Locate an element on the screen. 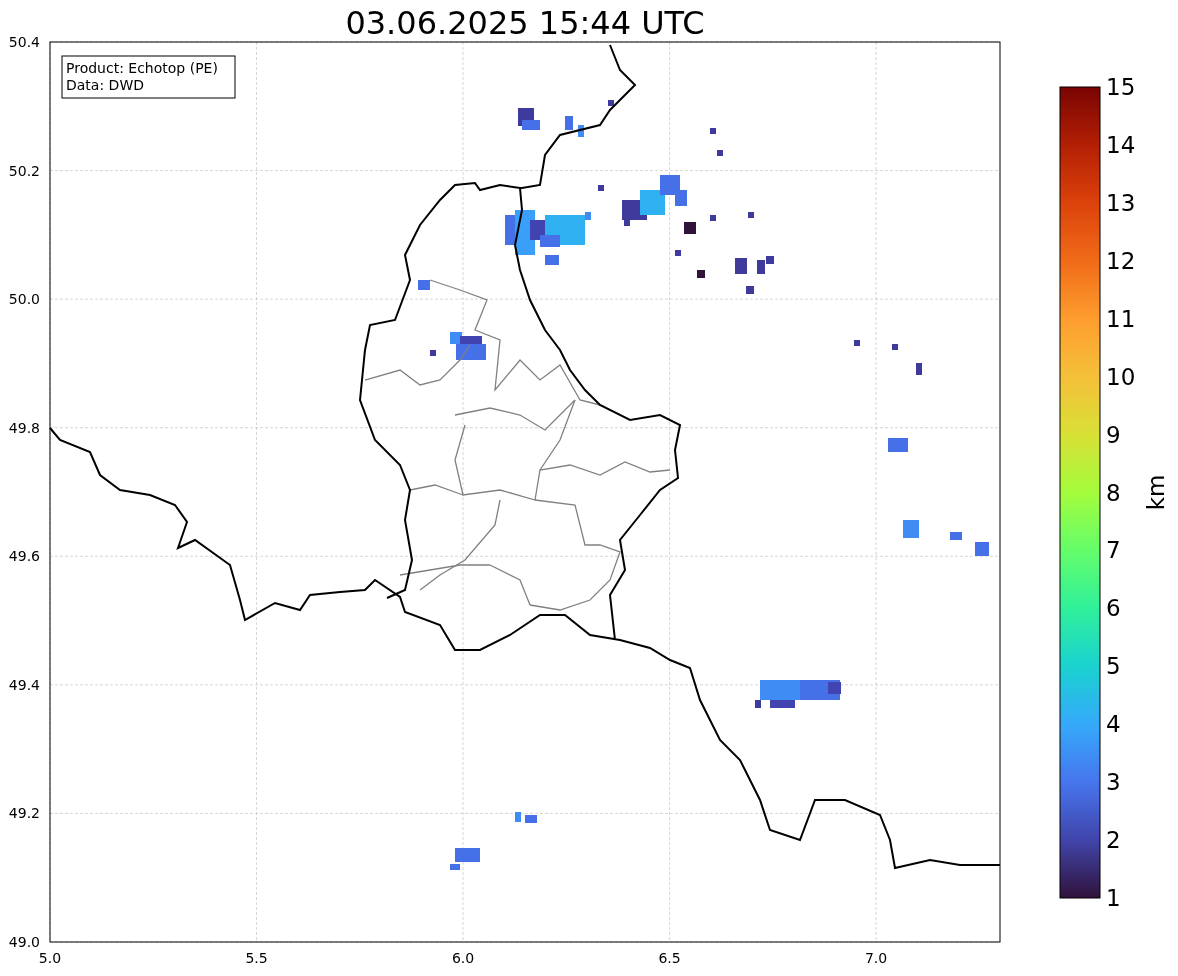 The width and height of the screenshot is (1178, 976). y-tick-label: 49.0 is located at coordinates (24, 942).